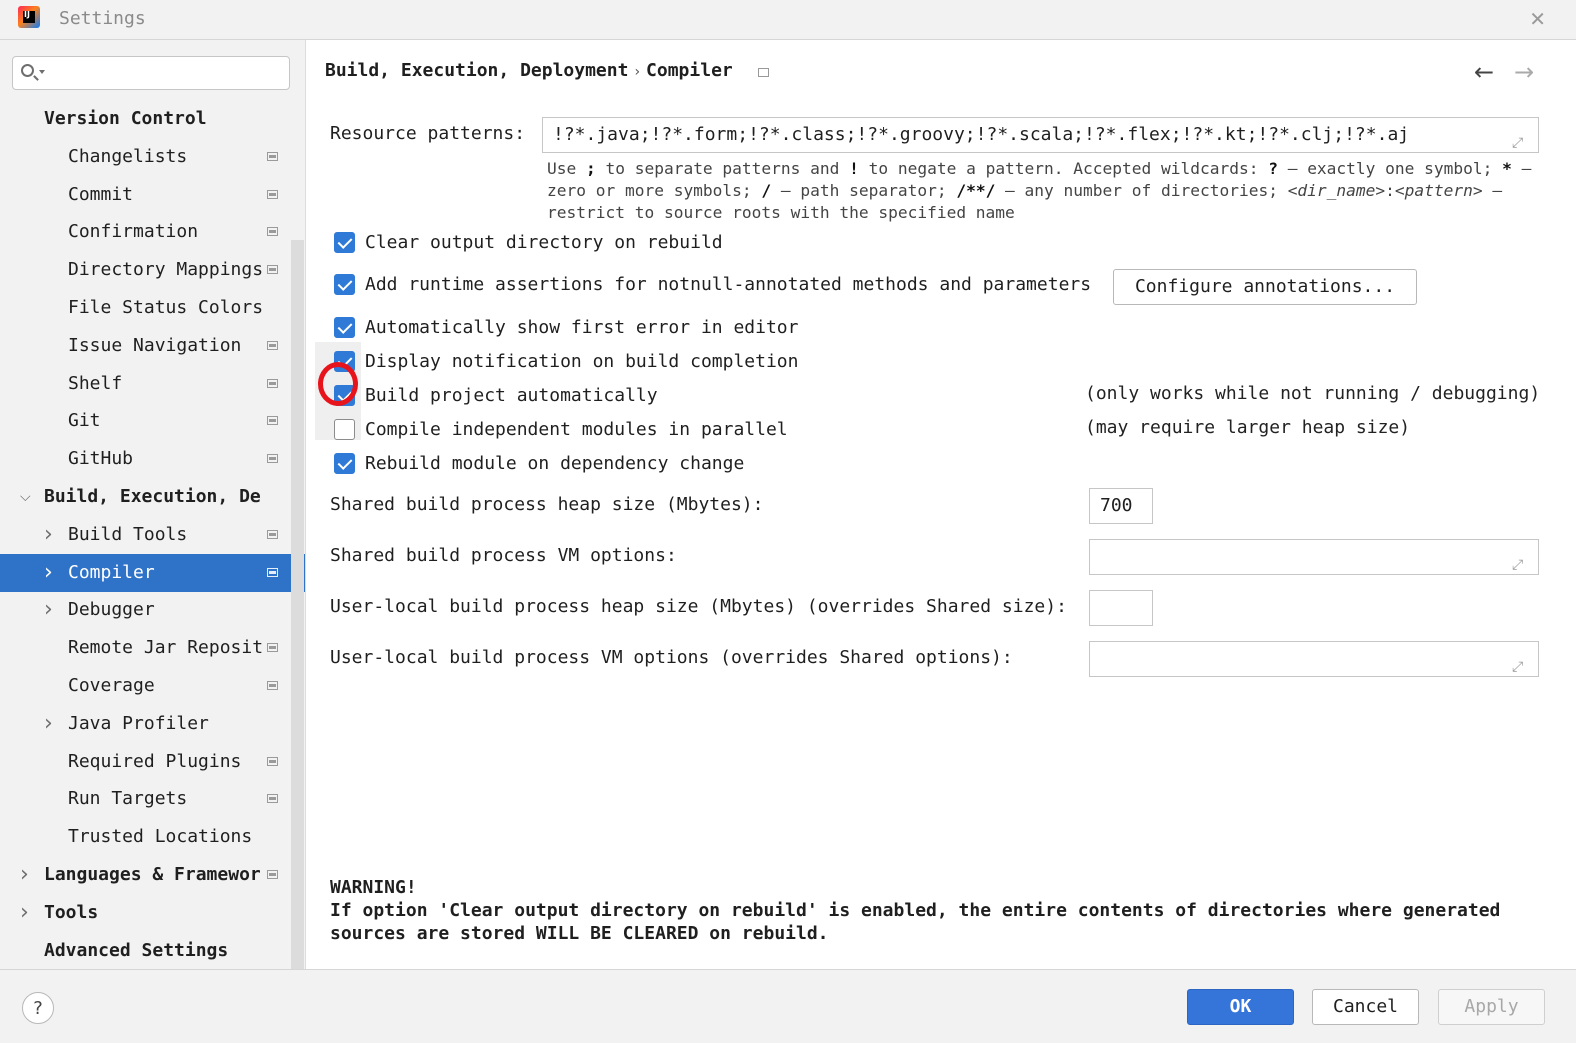  What do you see at coordinates (1121, 506) in the screenshot?
I see `shared-heap-input: 700` at bounding box center [1121, 506].